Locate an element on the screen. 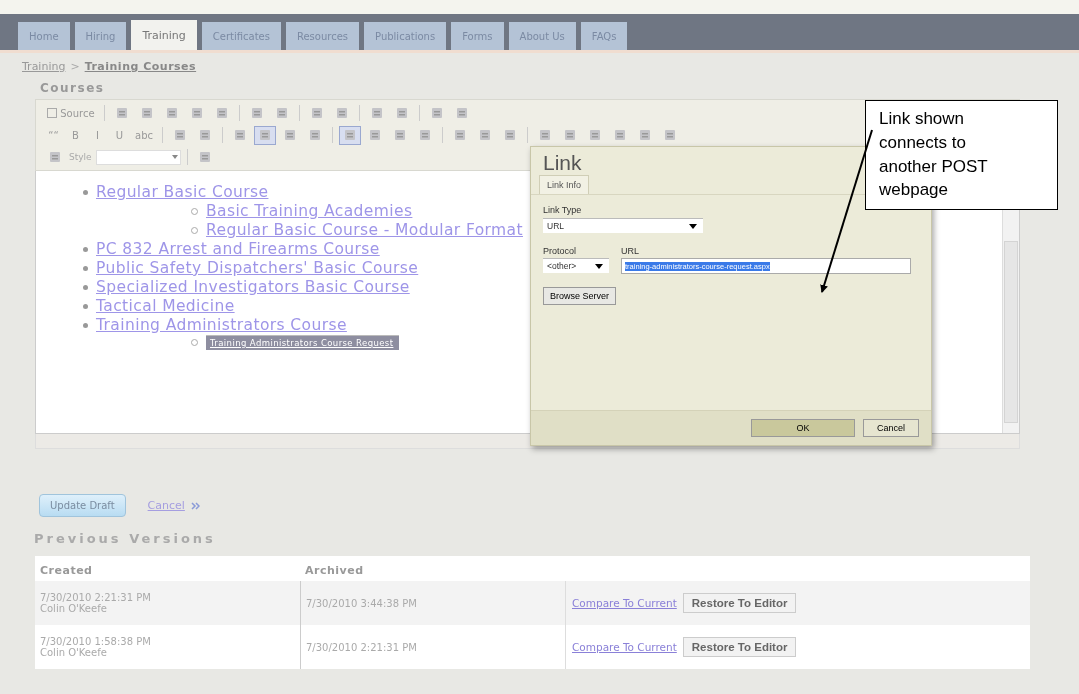 This screenshot has height=694, width=1079. course-link: PC 832 Arrest and Firearms Course is located at coordinates (238, 249).